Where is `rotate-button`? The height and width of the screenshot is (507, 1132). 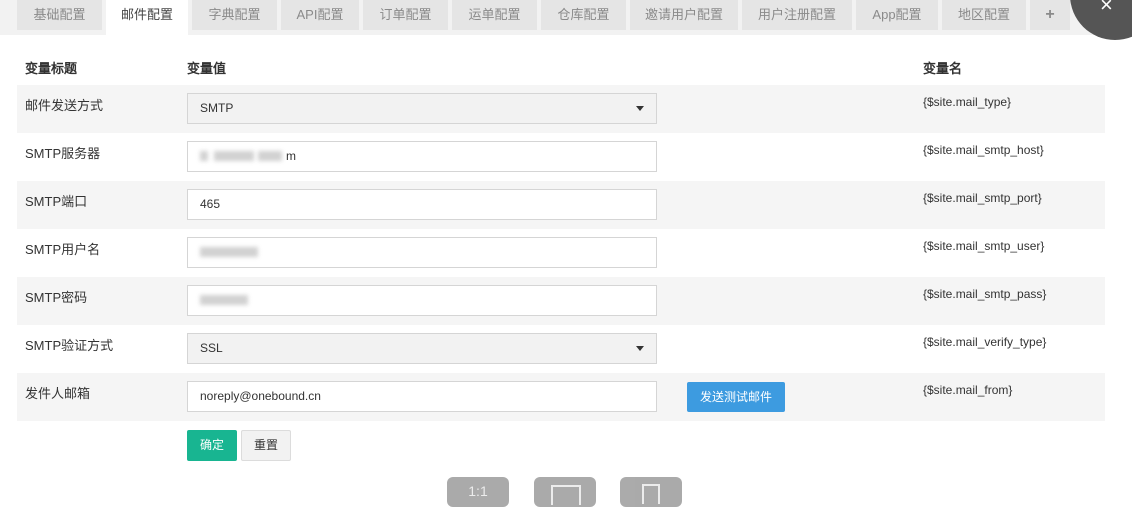 rotate-button is located at coordinates (651, 492).